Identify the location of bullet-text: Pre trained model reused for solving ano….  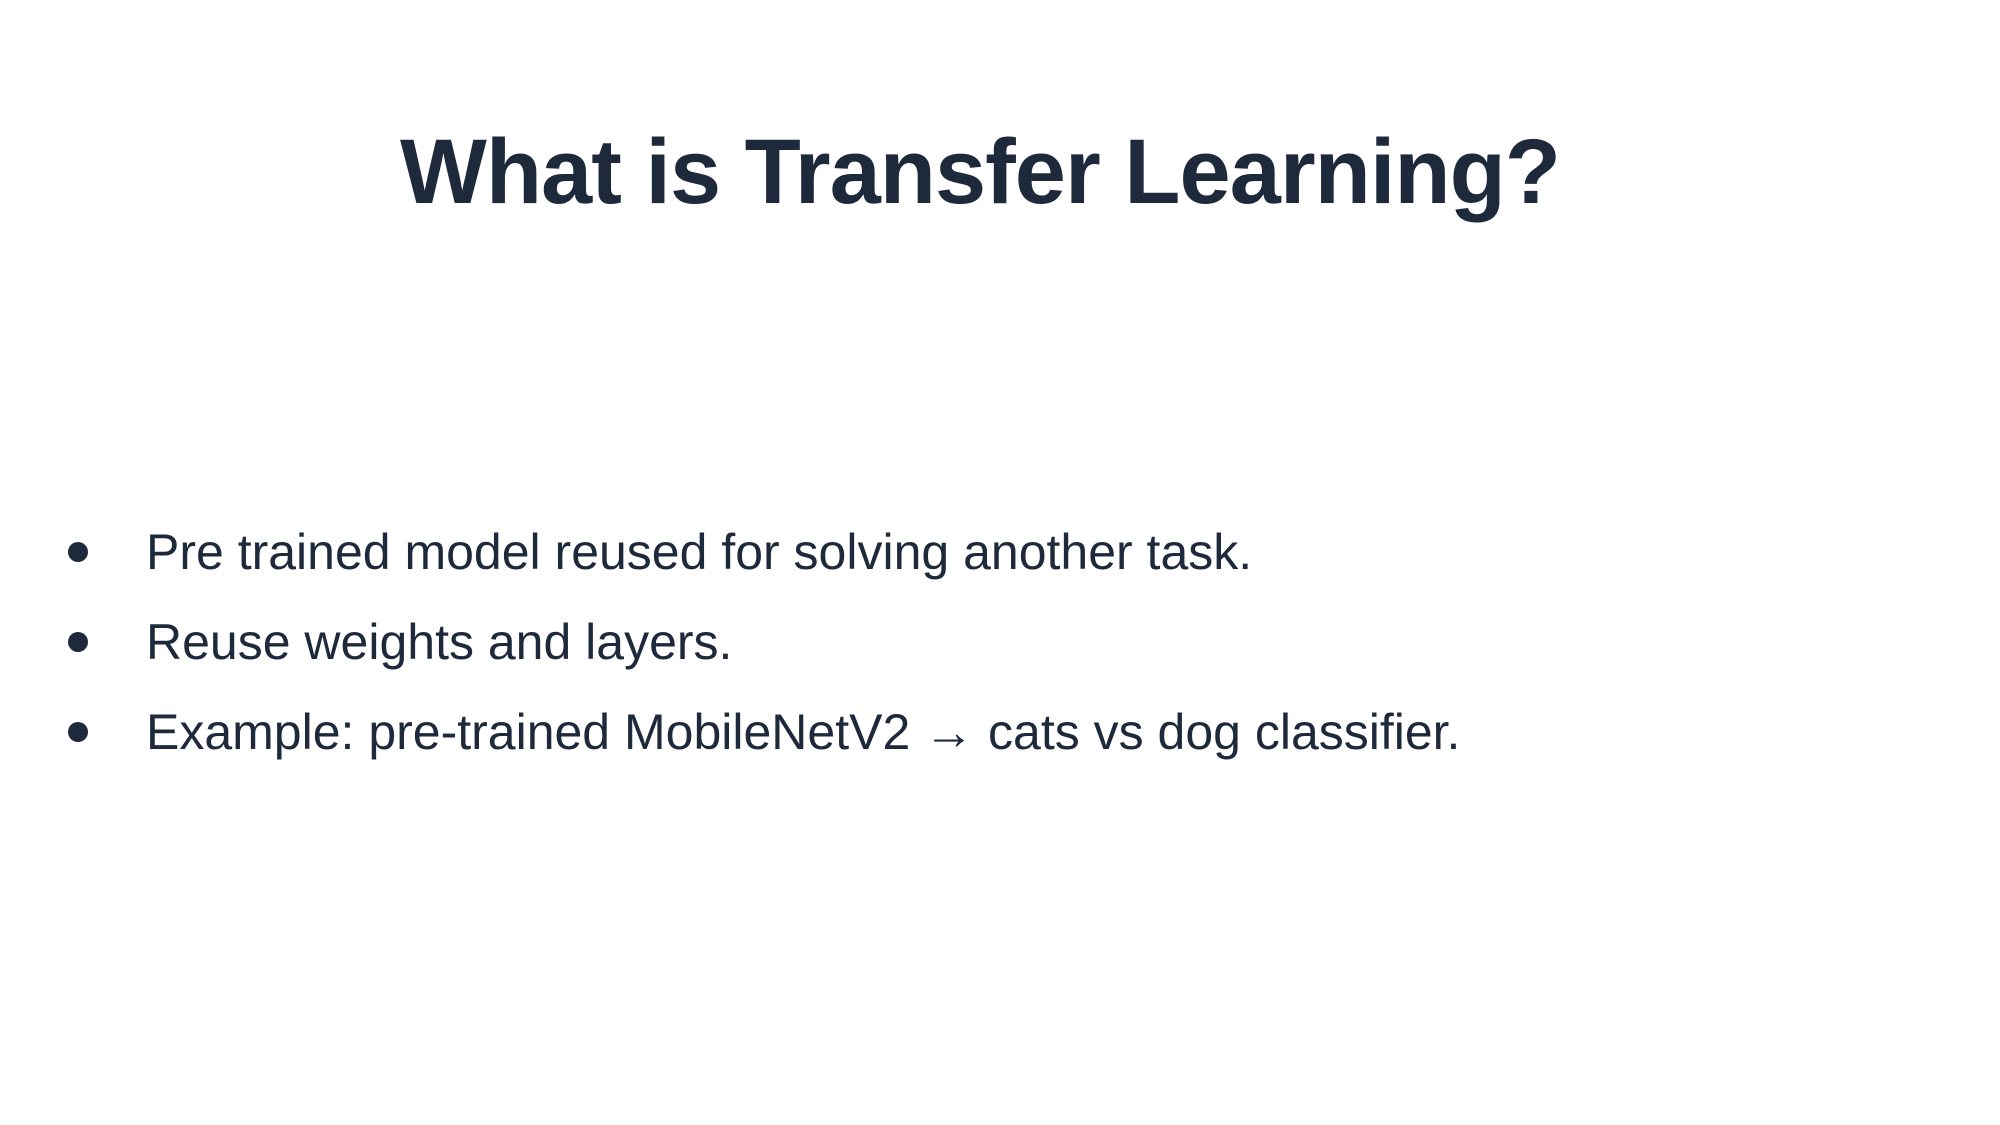
(699, 552).